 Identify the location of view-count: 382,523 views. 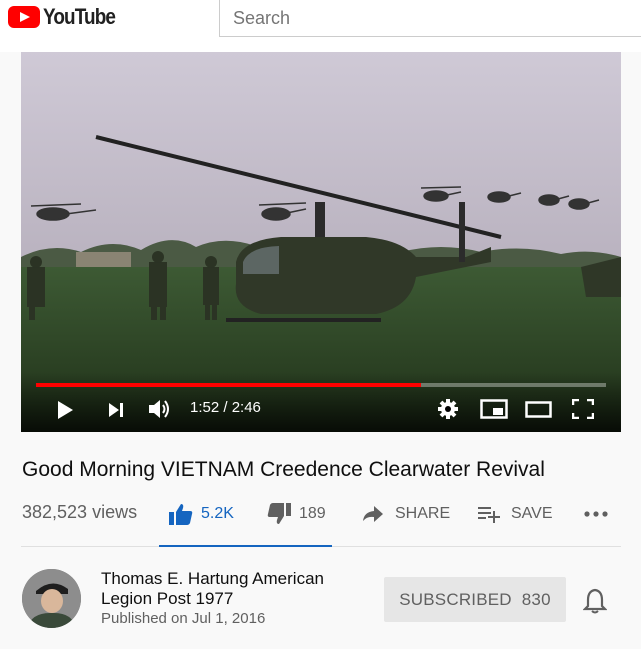
(80, 512).